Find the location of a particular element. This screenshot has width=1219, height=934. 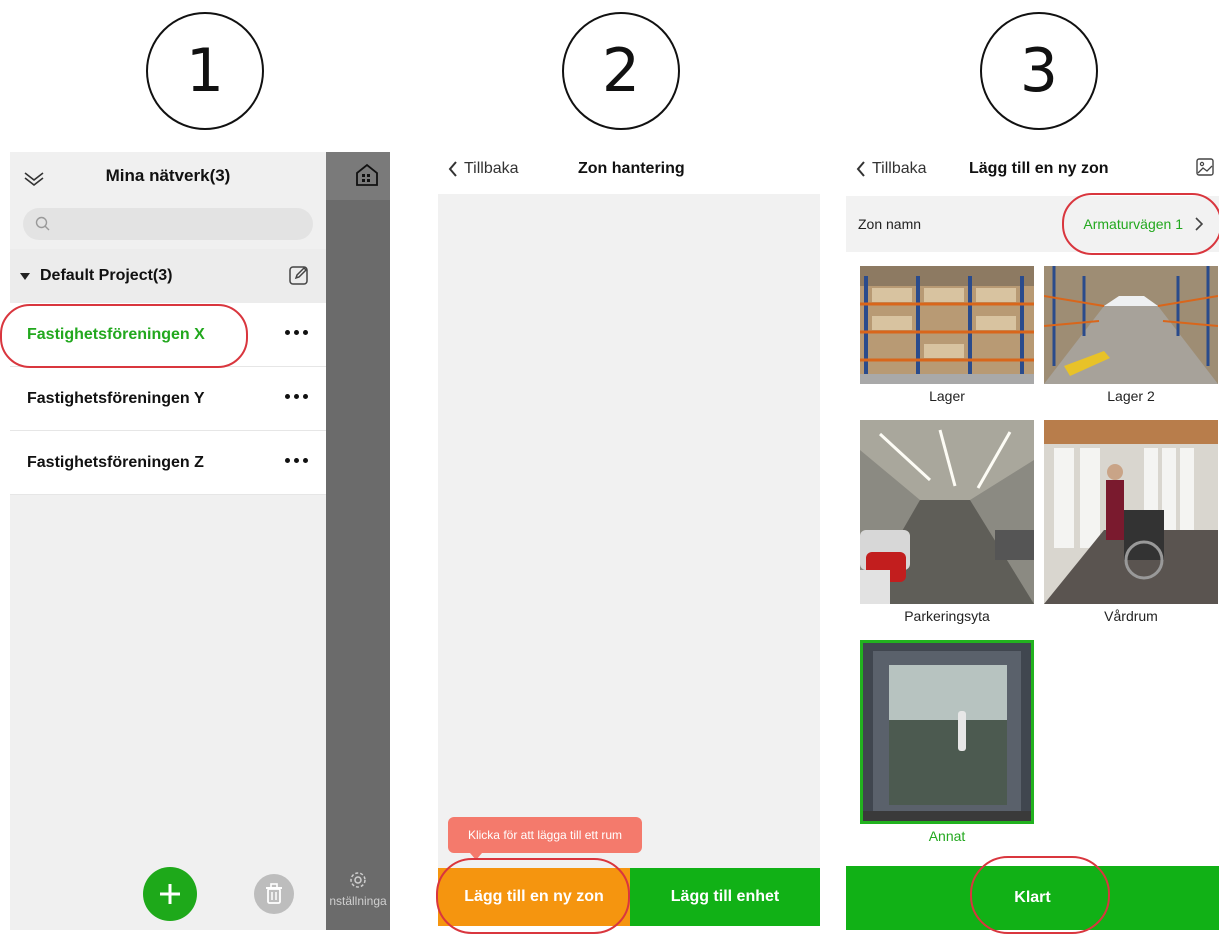

add-device-button: Lägg till enhet is located at coordinates (725, 897).